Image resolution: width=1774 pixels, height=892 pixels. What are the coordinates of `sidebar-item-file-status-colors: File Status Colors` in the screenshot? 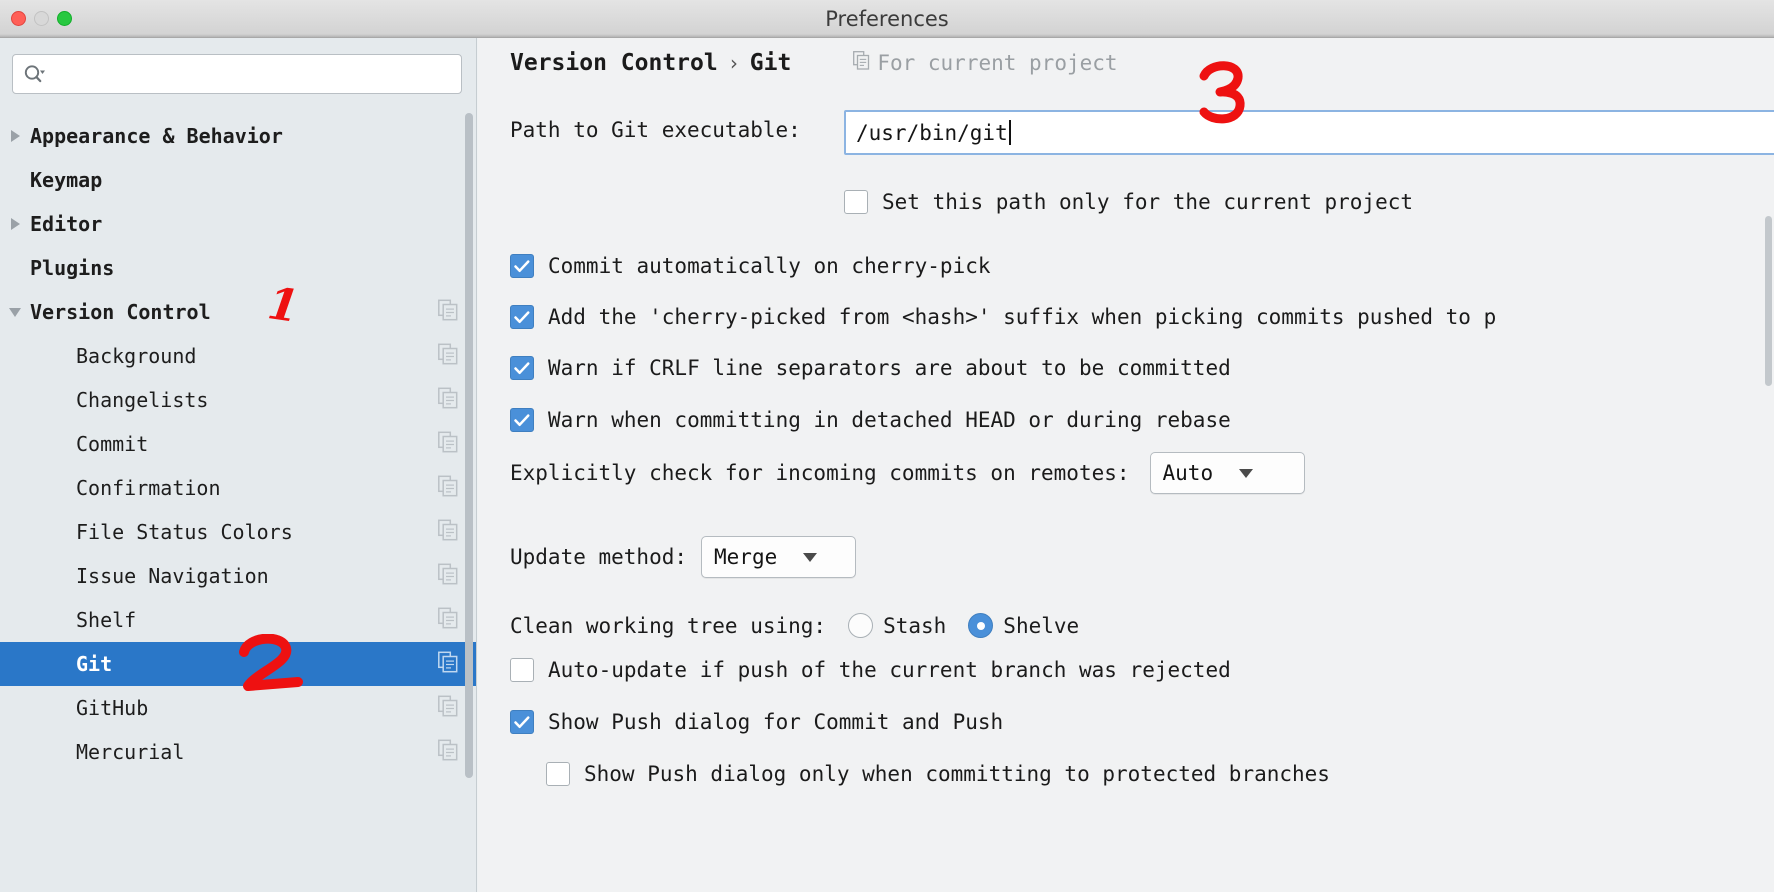 It's located at (238, 532).